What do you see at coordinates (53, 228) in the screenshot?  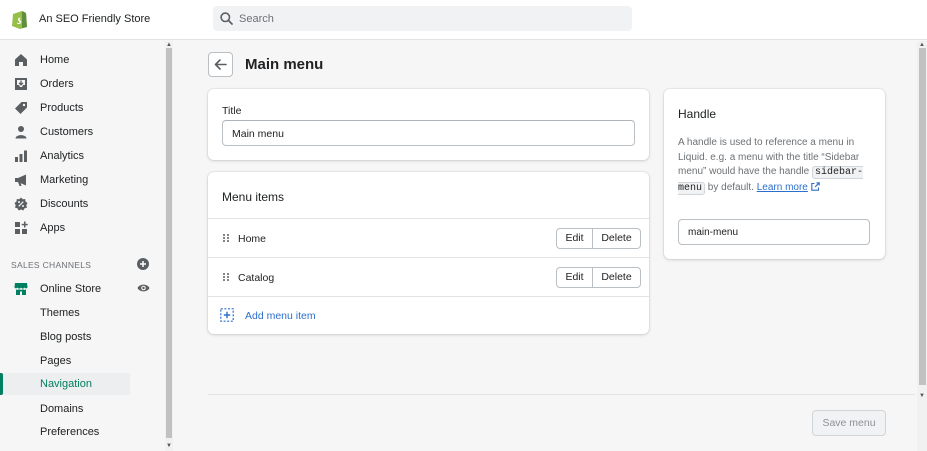 I see `sidebar-item-label: Apps` at bounding box center [53, 228].